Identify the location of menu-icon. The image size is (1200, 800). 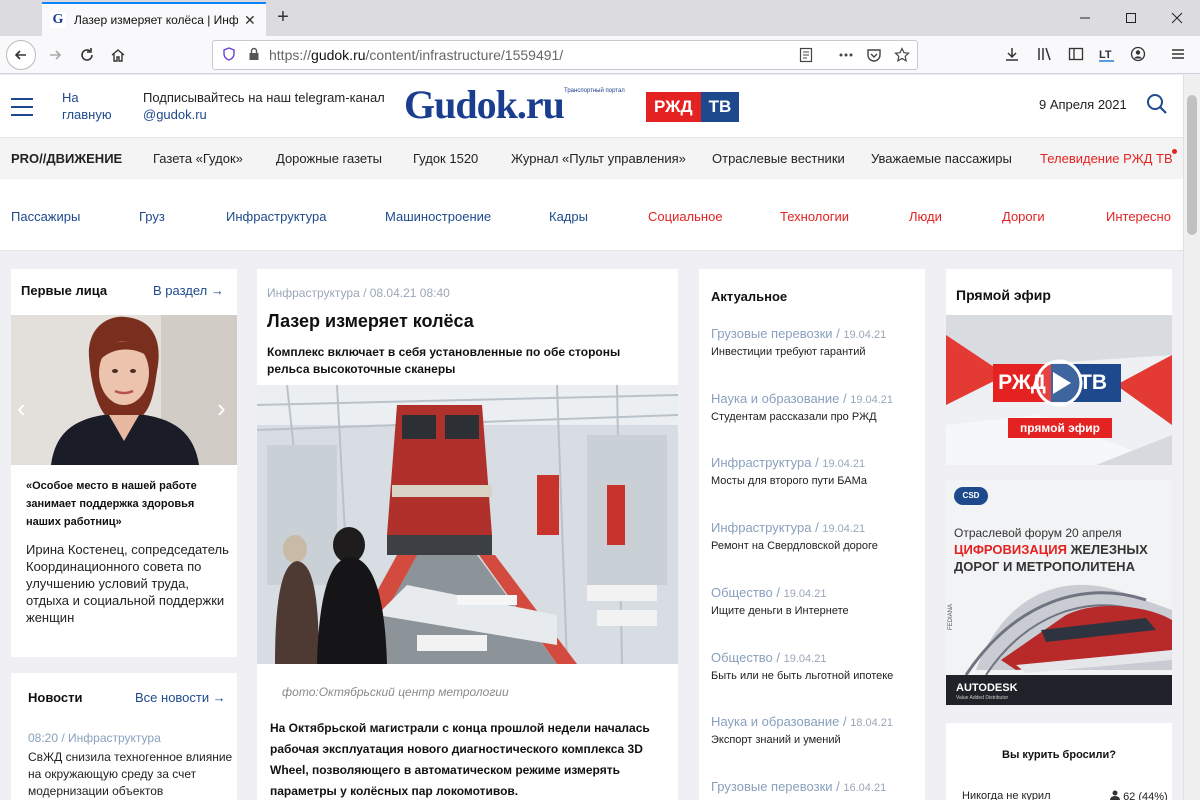
(1178, 56).